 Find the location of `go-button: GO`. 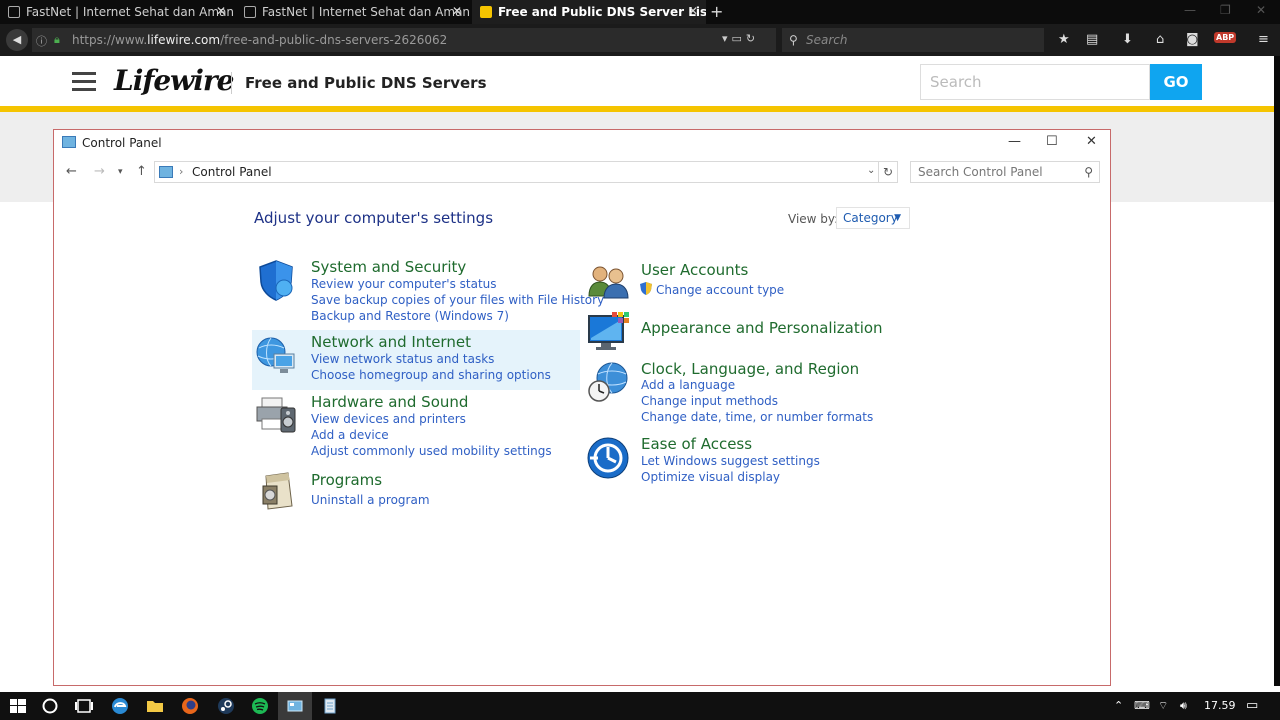

go-button: GO is located at coordinates (1176, 82).